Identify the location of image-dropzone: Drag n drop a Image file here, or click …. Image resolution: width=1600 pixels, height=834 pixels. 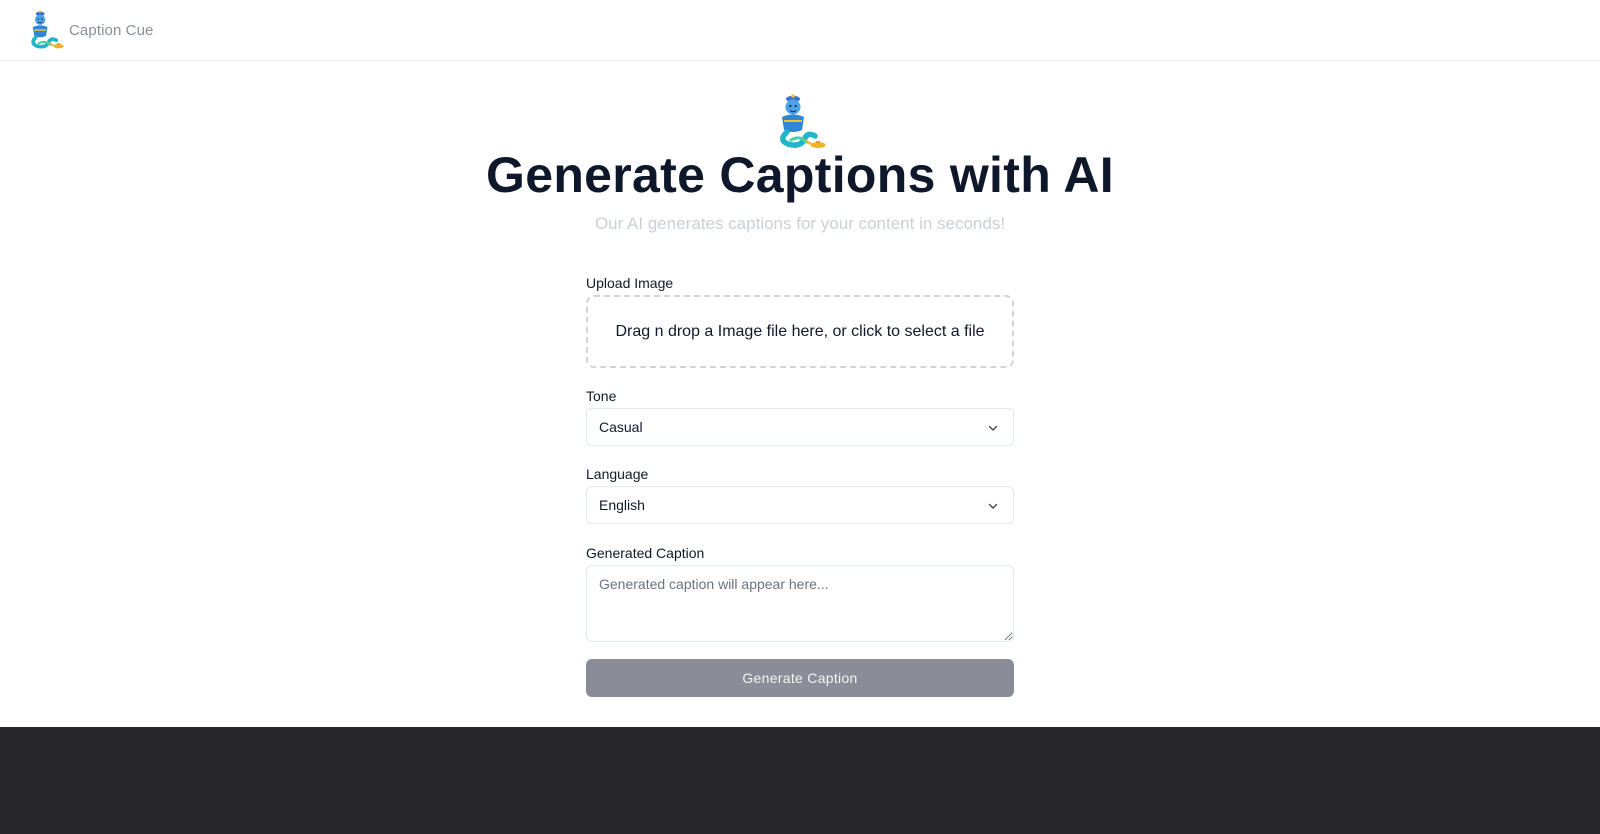
(800, 331).